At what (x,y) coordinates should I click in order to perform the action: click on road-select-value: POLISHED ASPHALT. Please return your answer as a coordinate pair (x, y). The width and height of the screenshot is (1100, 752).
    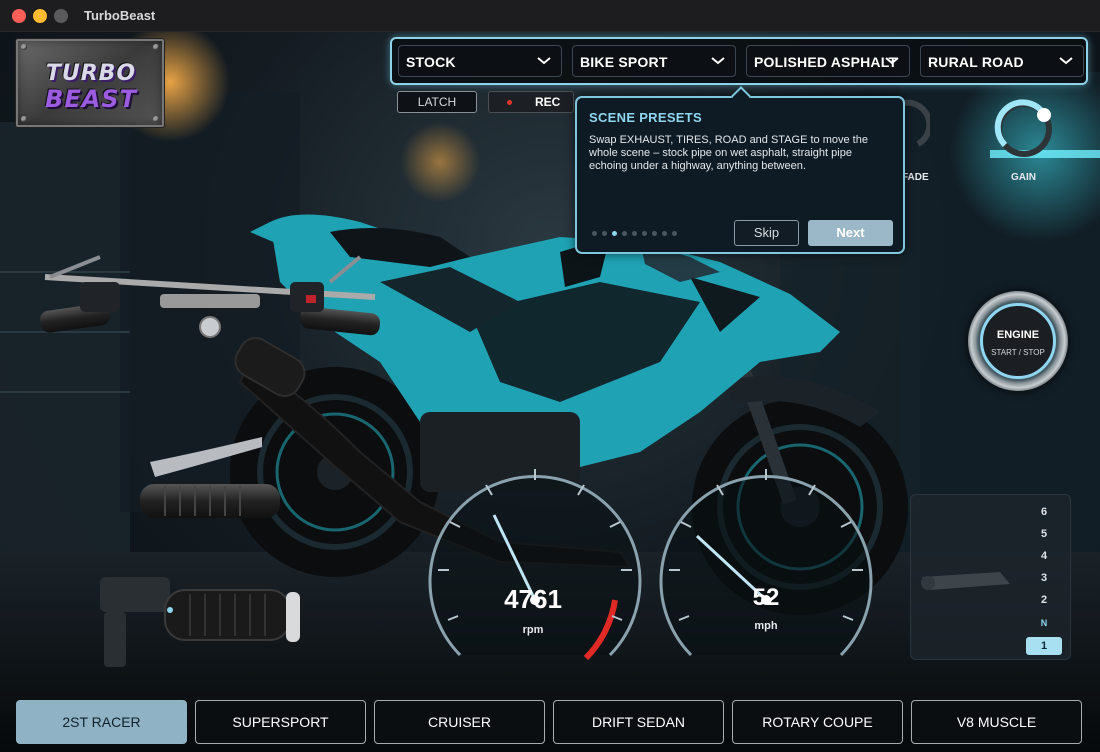
    Looking at the image, I should click on (826, 62).